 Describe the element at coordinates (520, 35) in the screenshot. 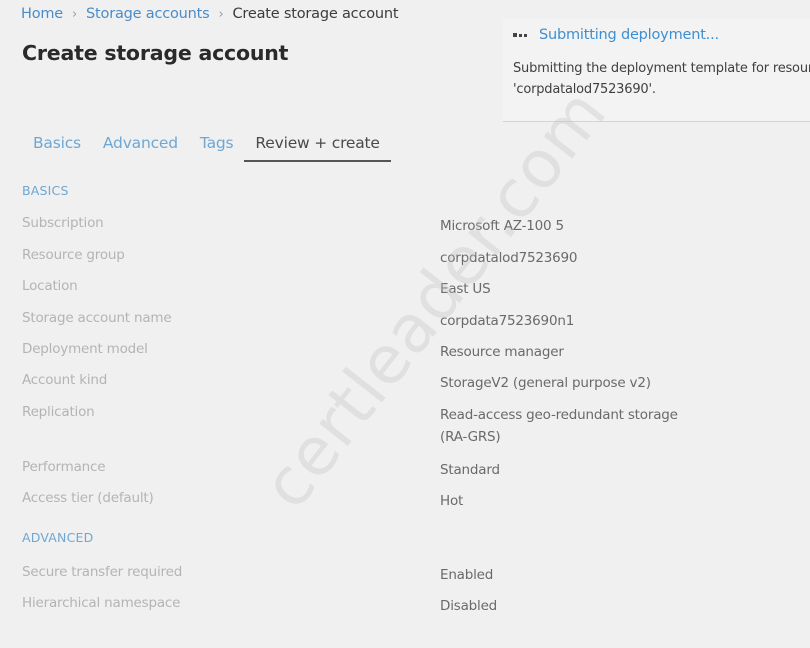

I see `in-progress-dots-icon` at that location.